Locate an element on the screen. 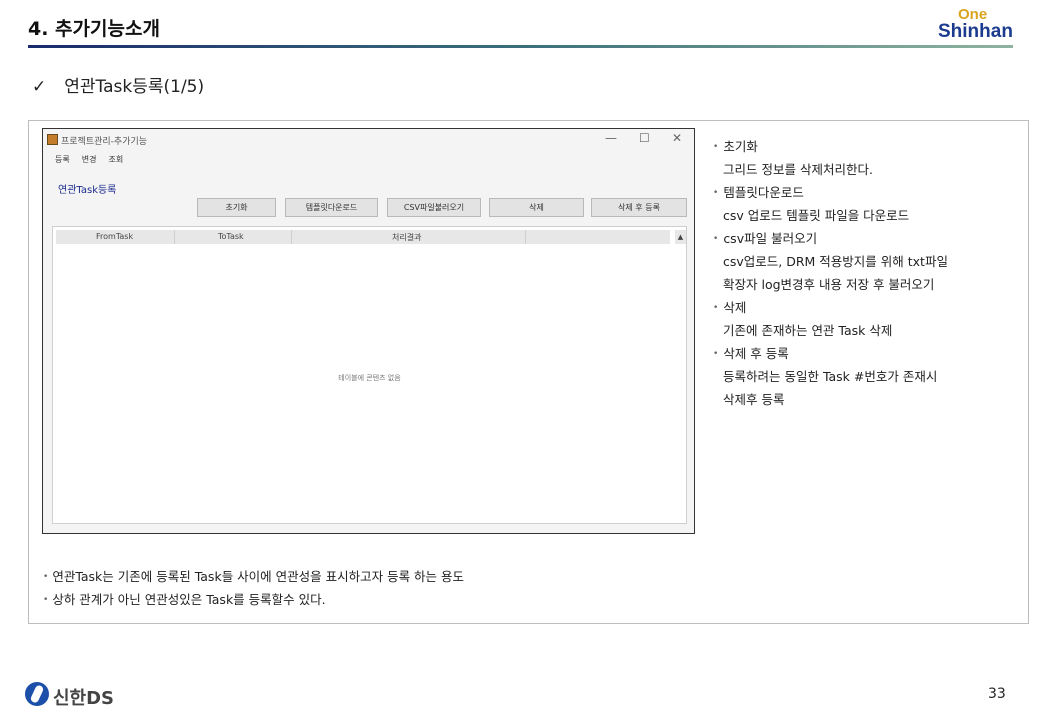 Image resolution: width=1040 pixels, height=720 pixels. note-line: 등록하려는 동일한 Task #번호가 존재시 is located at coordinates (830, 376).